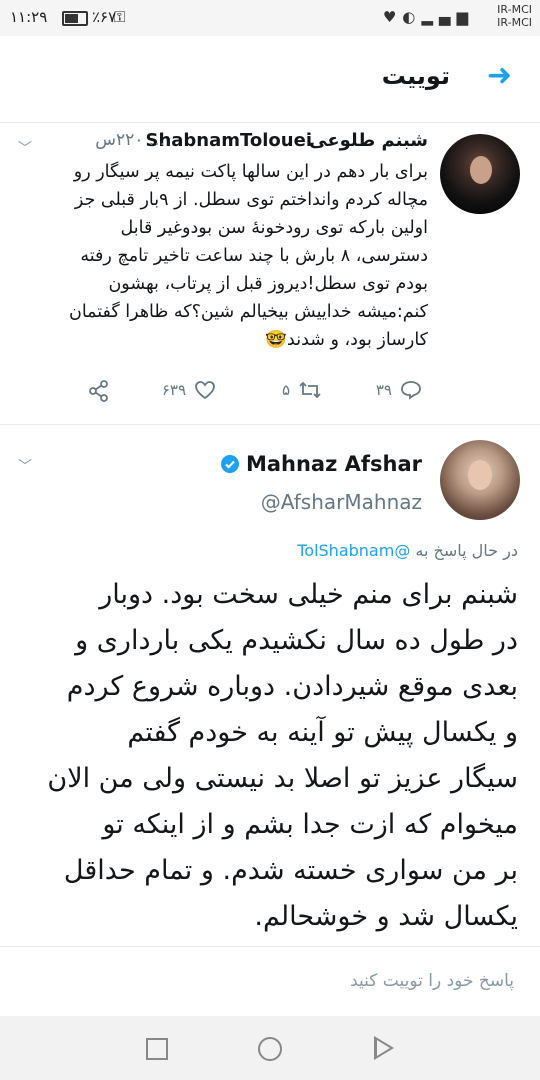 This screenshot has width=540, height=1080. What do you see at coordinates (384, 1048) in the screenshot?
I see `back-button` at bounding box center [384, 1048].